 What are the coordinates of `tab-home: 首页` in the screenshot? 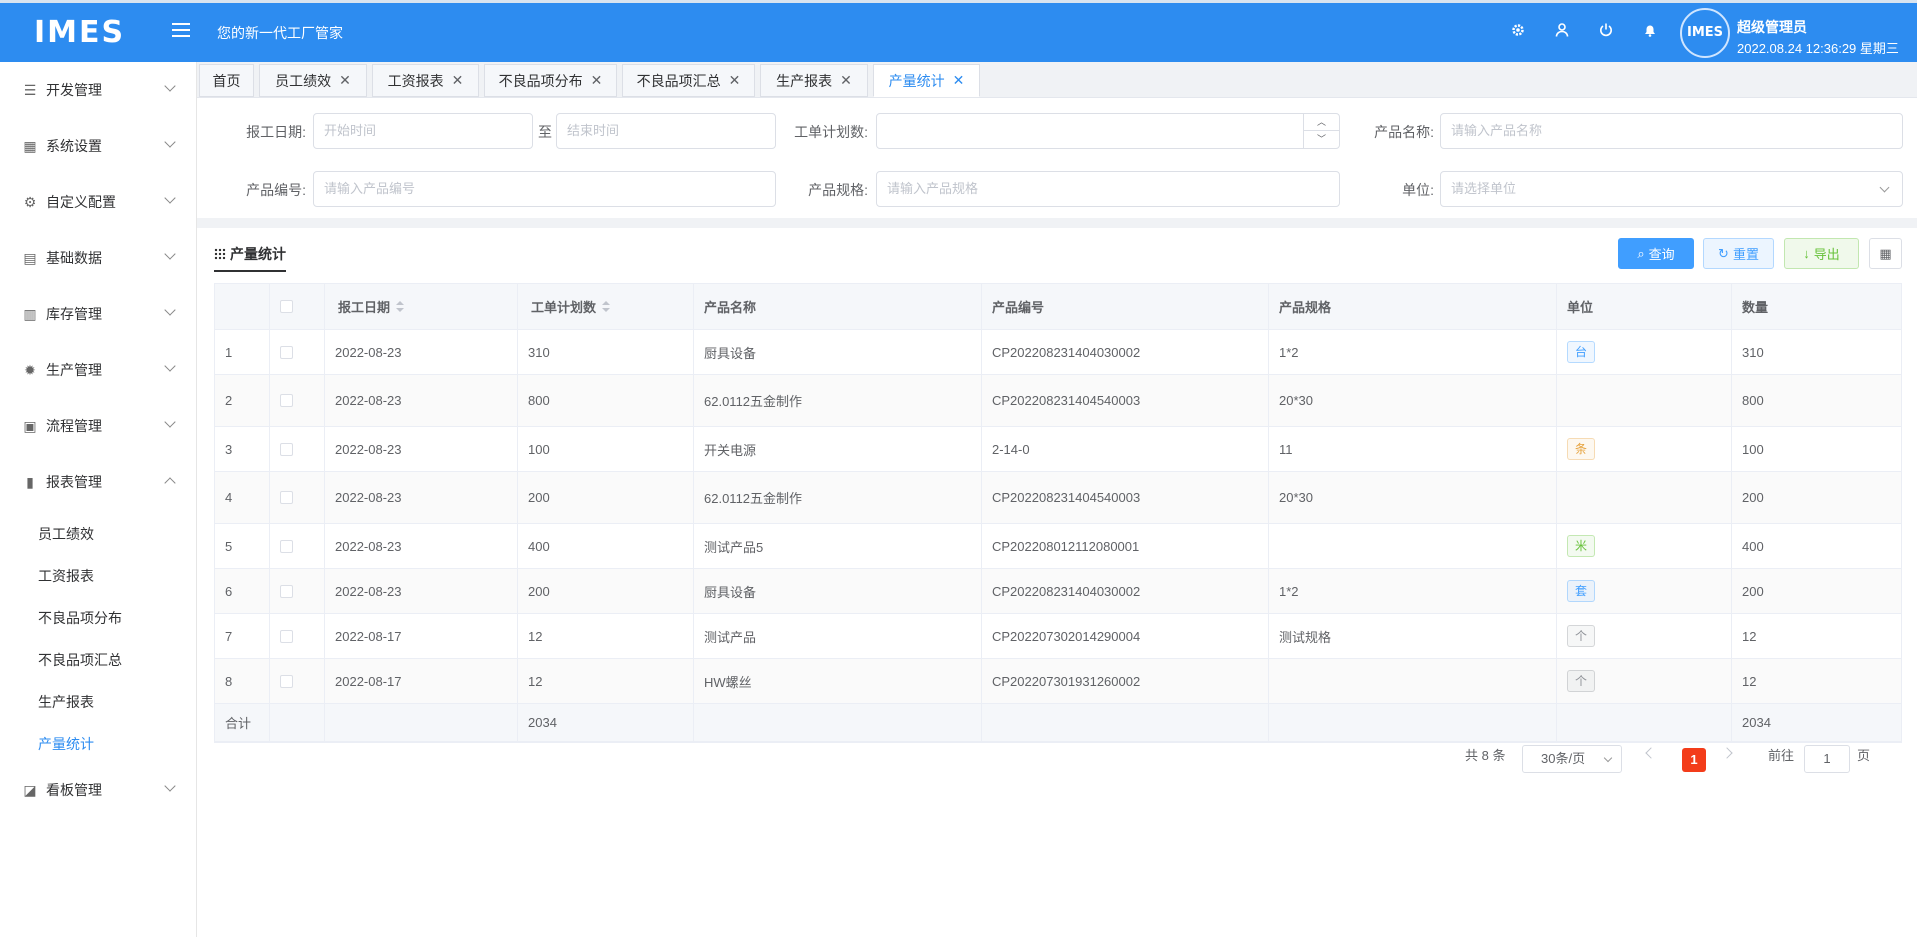 It's located at (226, 80).